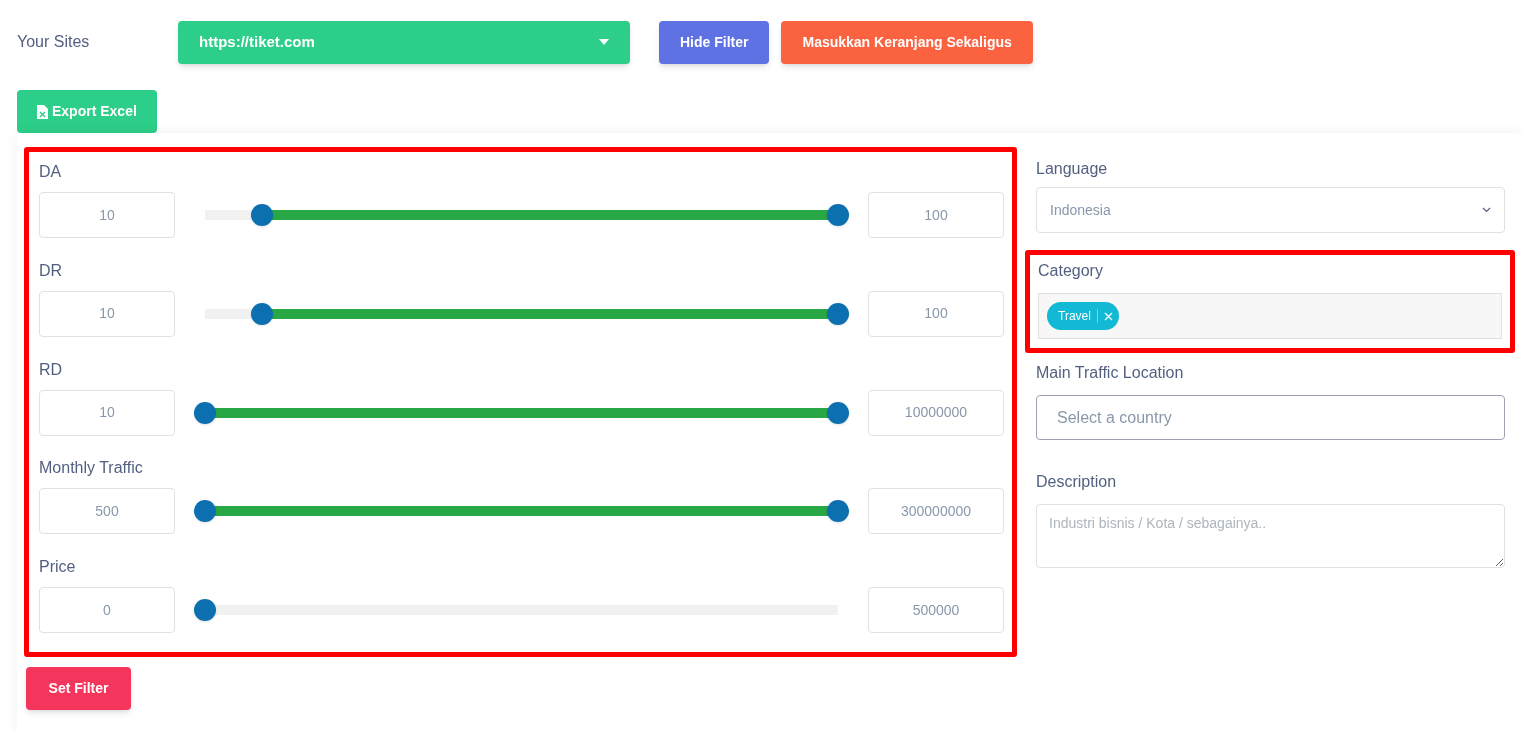 Image resolution: width=1524 pixels, height=732 pixels. I want to click on min-value-field: 500, so click(107, 511).